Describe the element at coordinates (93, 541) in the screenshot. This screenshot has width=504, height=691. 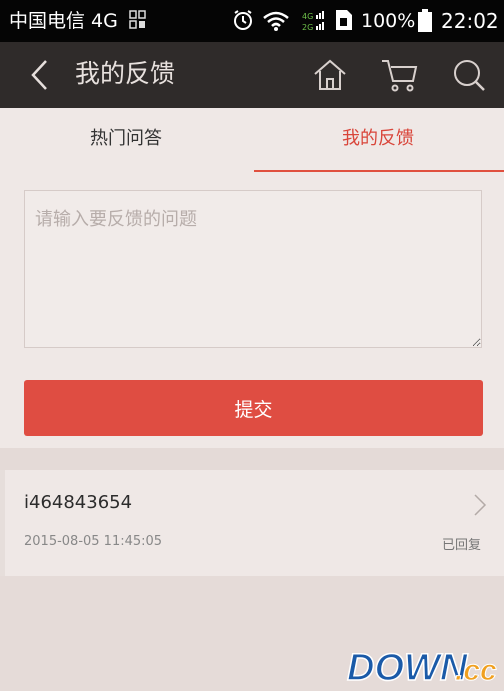
I see `feedback-date: 2015-08-05 11:45:05` at that location.